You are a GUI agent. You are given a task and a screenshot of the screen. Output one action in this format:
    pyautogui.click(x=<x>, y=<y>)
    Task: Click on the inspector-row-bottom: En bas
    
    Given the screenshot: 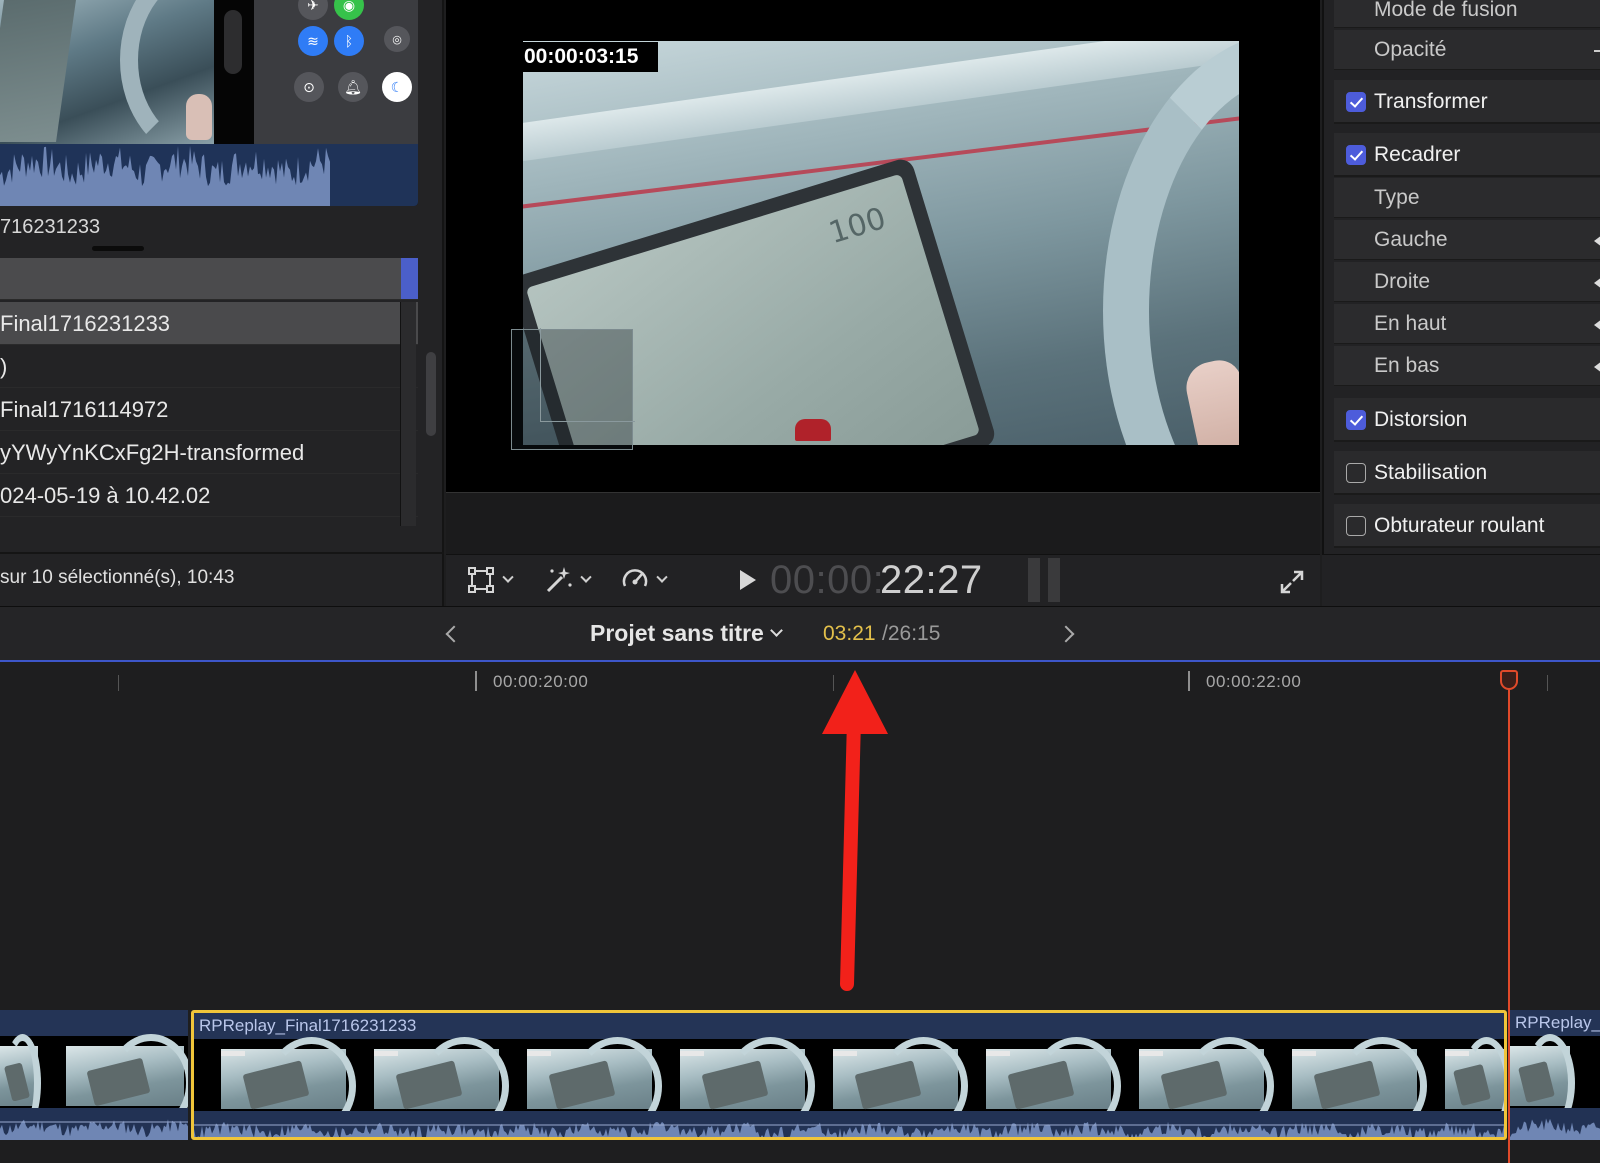 What is the action you would take?
    pyautogui.click(x=1467, y=366)
    